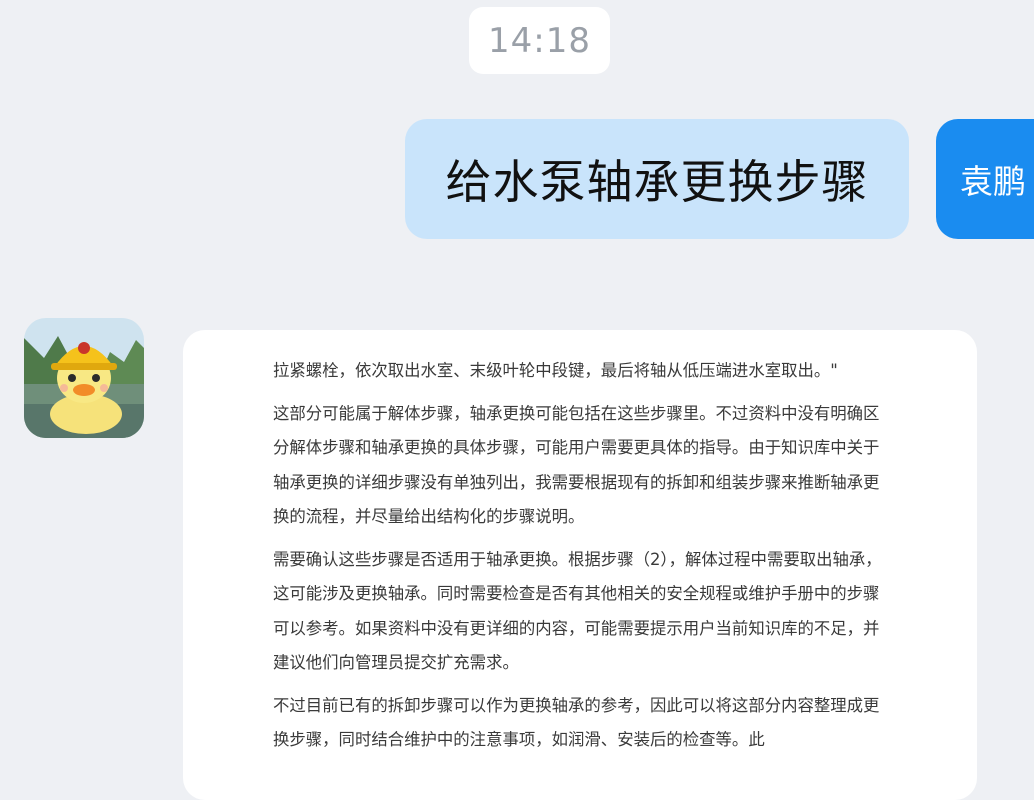  I want to click on duck-helmet-icon, so click(84, 378).